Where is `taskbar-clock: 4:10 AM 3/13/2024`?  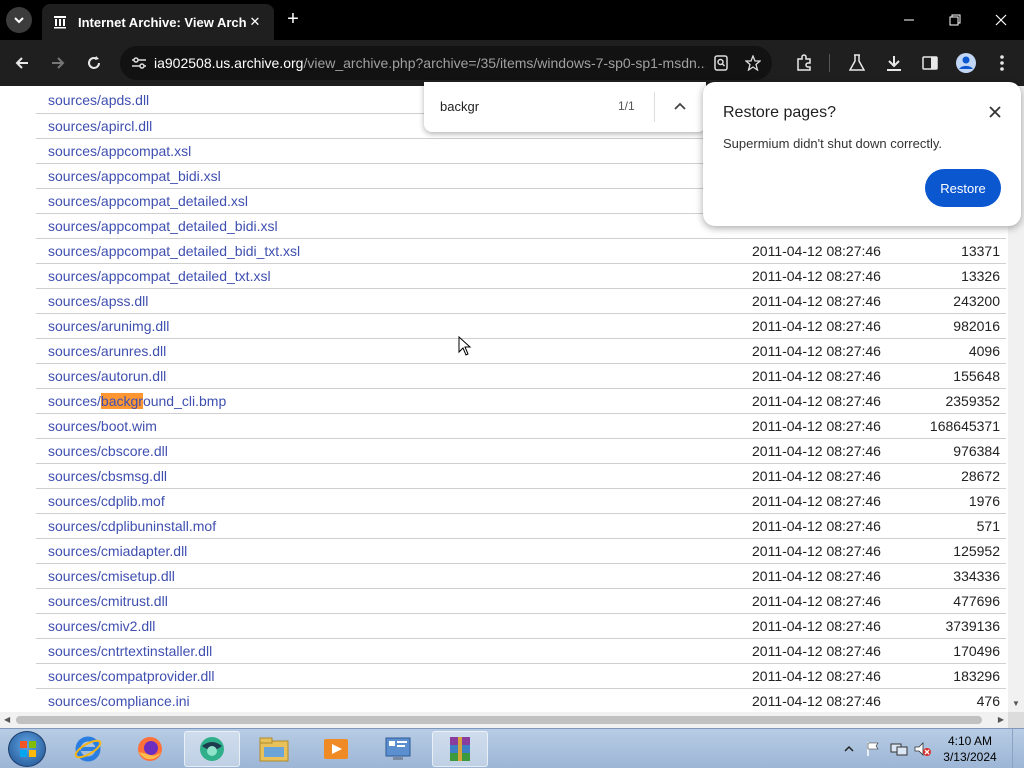
taskbar-clock: 4:10 AM 3/13/2024 is located at coordinates (970, 749).